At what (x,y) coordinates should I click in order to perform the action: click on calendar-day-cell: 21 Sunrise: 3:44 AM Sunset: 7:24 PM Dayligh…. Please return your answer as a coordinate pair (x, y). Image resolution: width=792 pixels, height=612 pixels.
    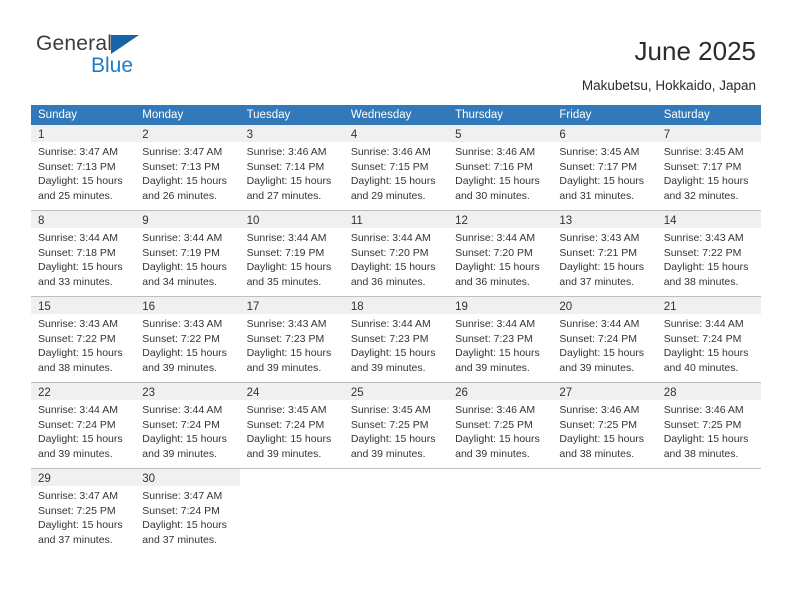
    Looking at the image, I should click on (708, 339).